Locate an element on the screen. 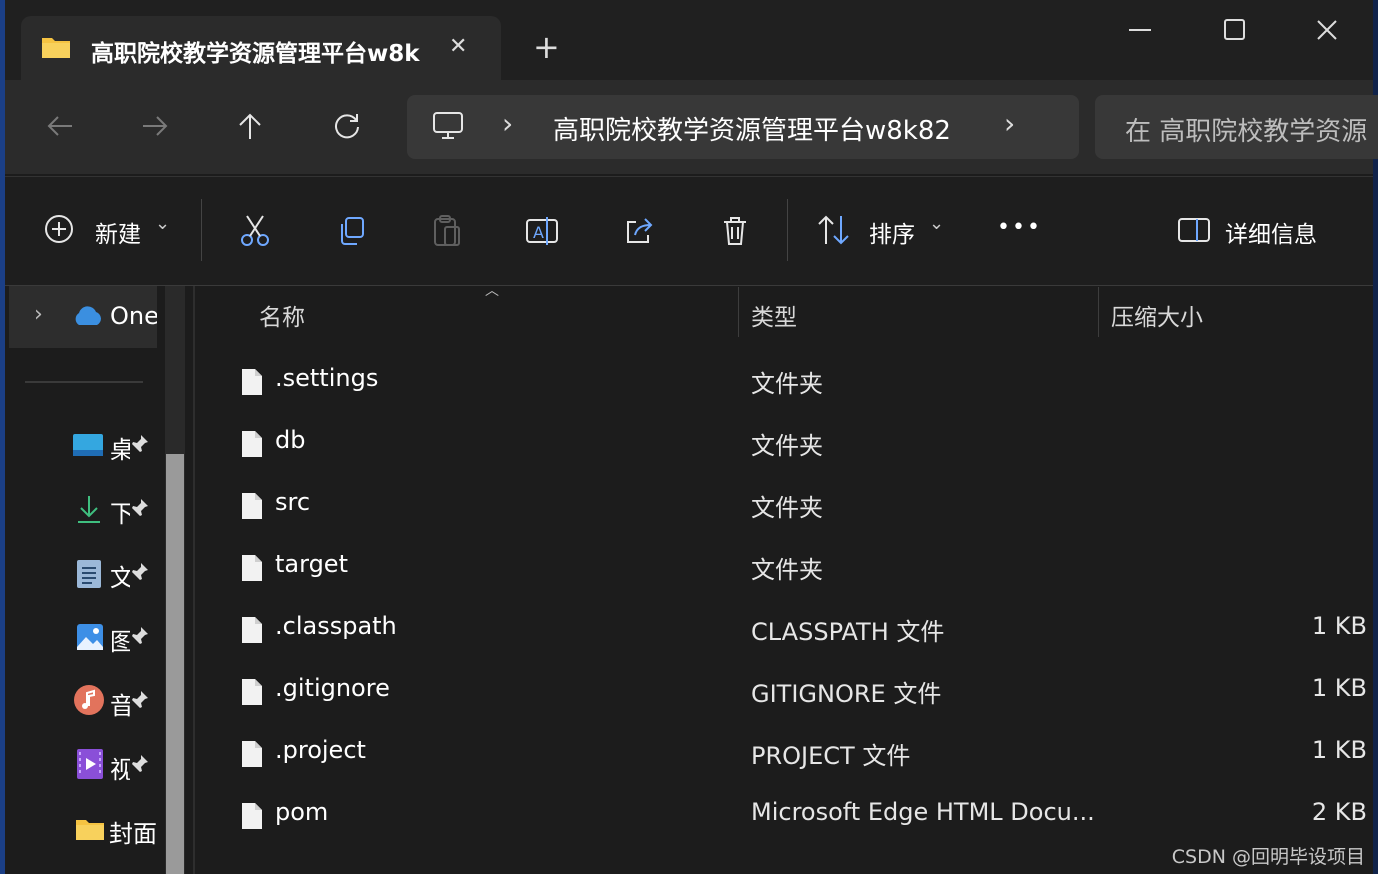 Image resolution: width=1378 pixels, height=874 pixels. new-label: 新建 is located at coordinates (118, 235).